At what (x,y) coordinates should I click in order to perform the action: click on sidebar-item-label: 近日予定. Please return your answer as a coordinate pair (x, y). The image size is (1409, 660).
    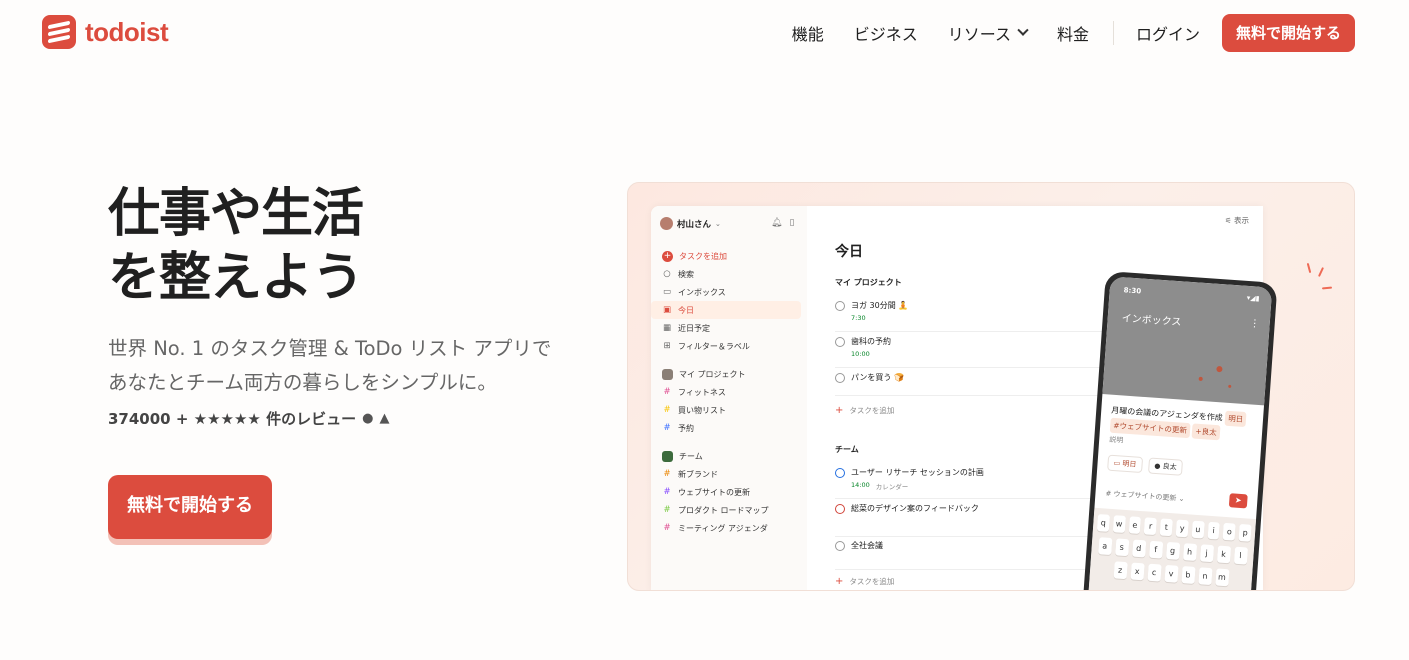
    Looking at the image, I should click on (694, 328).